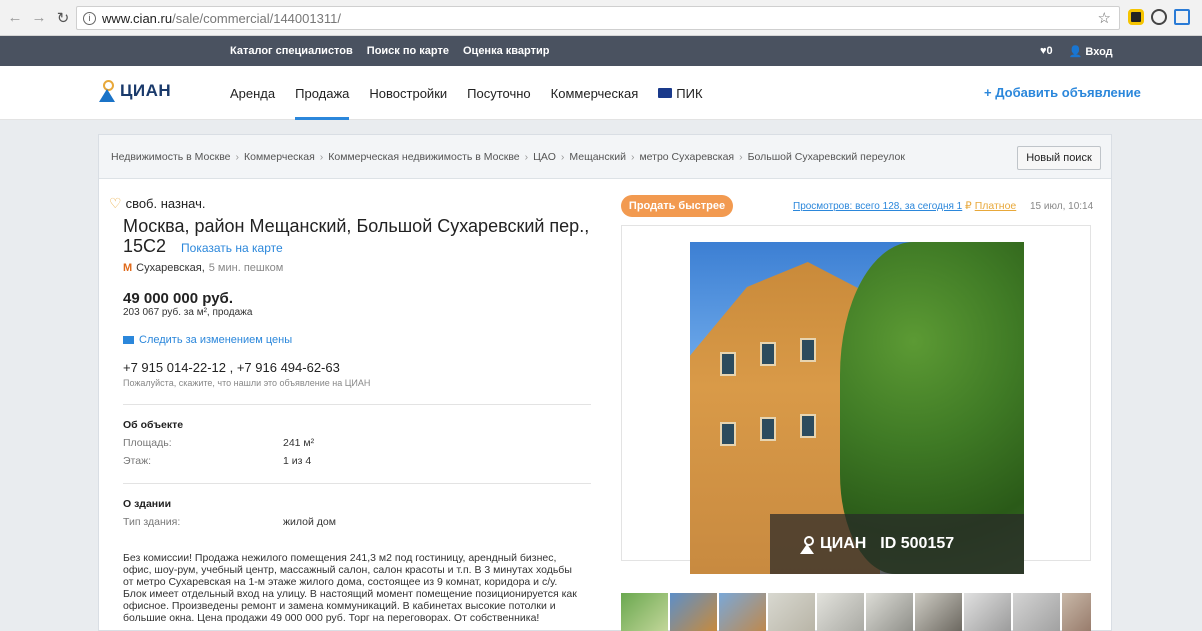  I want to click on breadcrumb-item: Большой Сухаревский переулок, so click(826, 157).